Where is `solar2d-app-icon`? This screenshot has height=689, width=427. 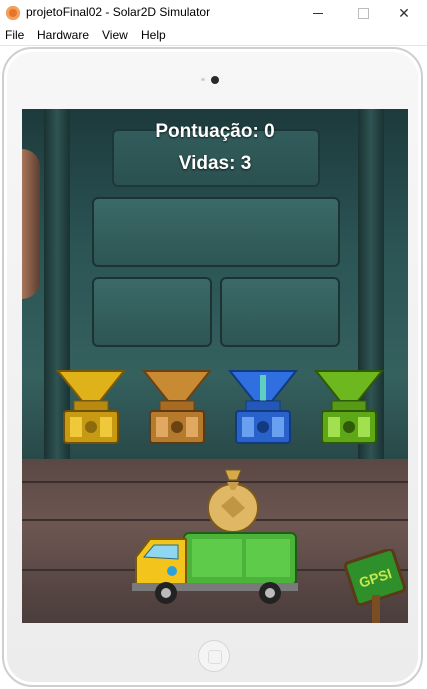
solar2d-app-icon is located at coordinates (13, 13).